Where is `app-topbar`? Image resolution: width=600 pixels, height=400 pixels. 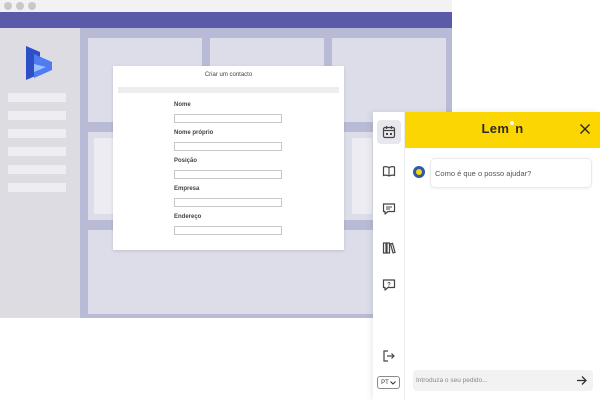 app-topbar is located at coordinates (226, 20).